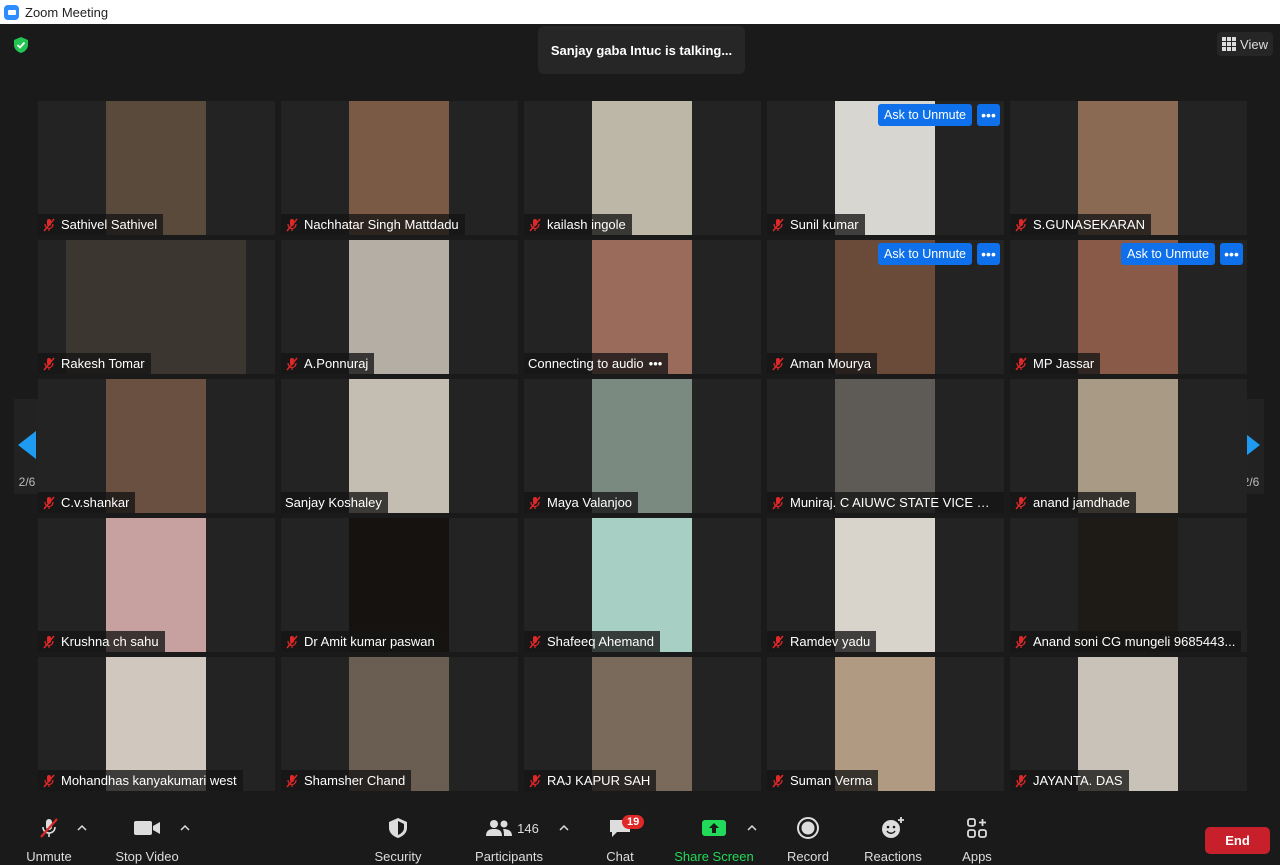 The width and height of the screenshot is (1280, 865). I want to click on participant-tile: Mohandhas kanyakumari west, so click(156, 724).